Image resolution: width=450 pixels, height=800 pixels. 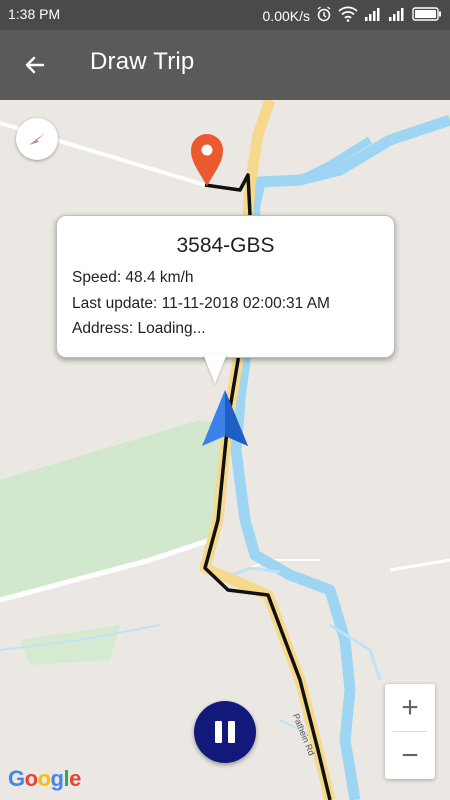 I want to click on pause-button, so click(x=225, y=732).